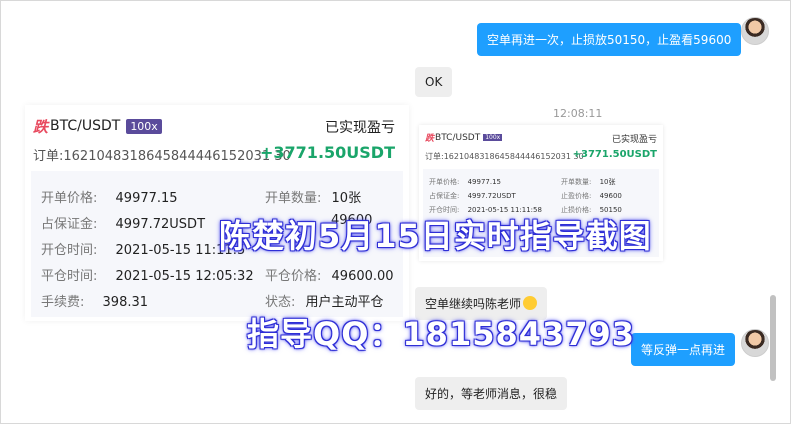 Image resolution: width=791 pixels, height=424 pixels. What do you see at coordinates (634, 140) in the screenshot?
I see `small-realized-label: 已实现盈亏` at bounding box center [634, 140].